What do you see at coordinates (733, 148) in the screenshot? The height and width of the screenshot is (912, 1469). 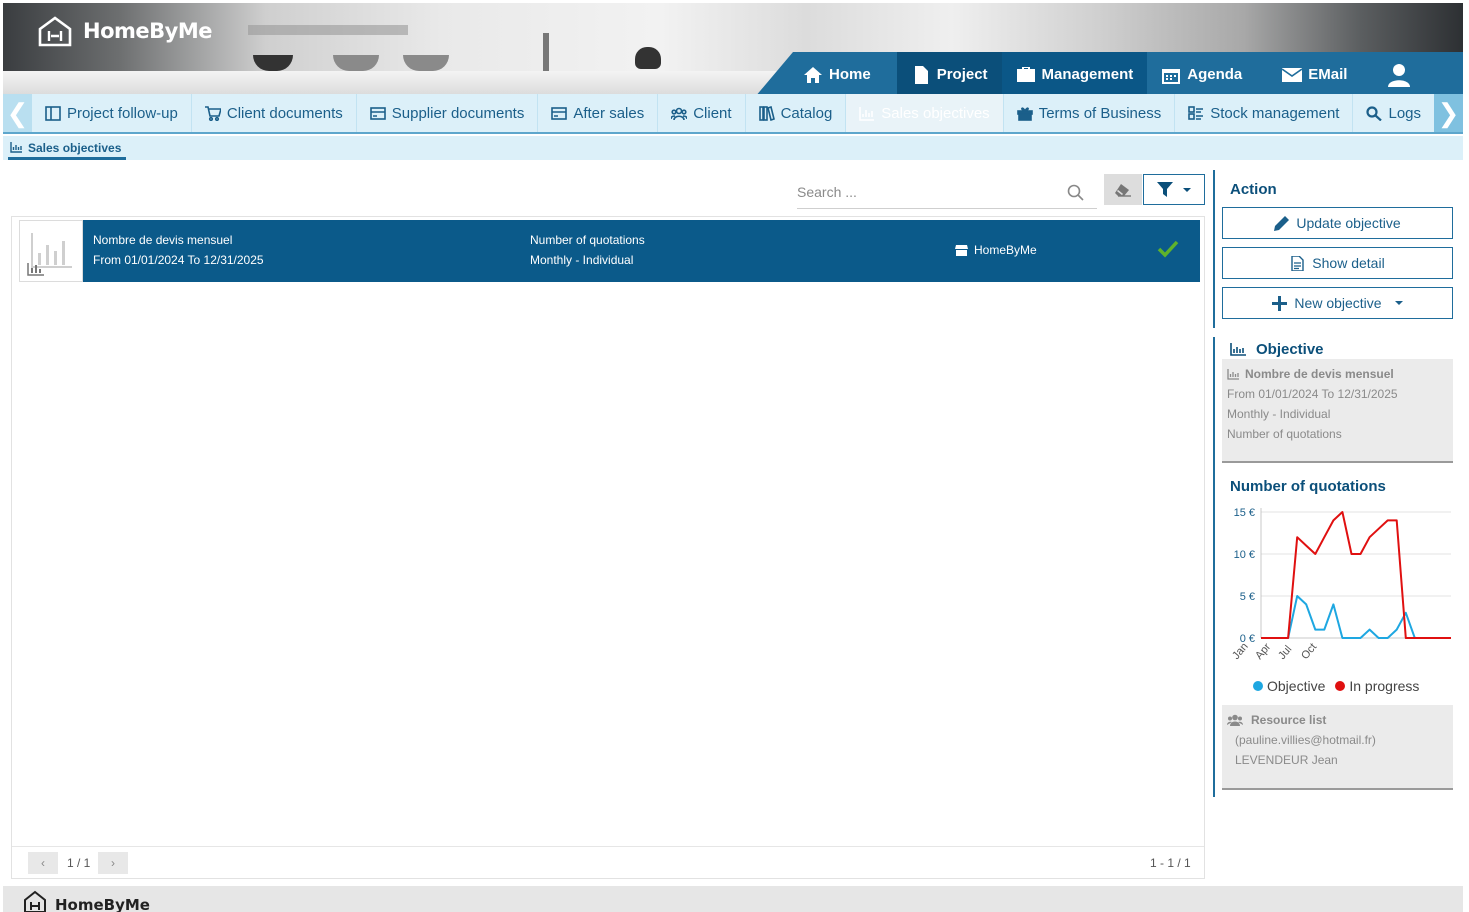 I see `breadcrumb-bar: Sales objectives` at bounding box center [733, 148].